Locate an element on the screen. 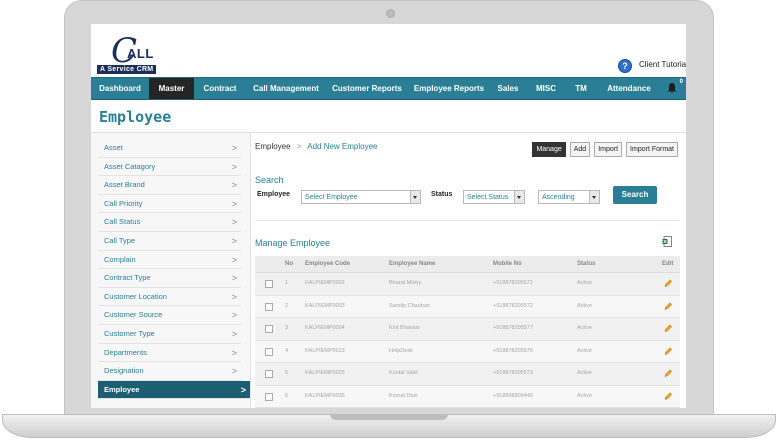  cell-no: 6 is located at coordinates (287, 395).